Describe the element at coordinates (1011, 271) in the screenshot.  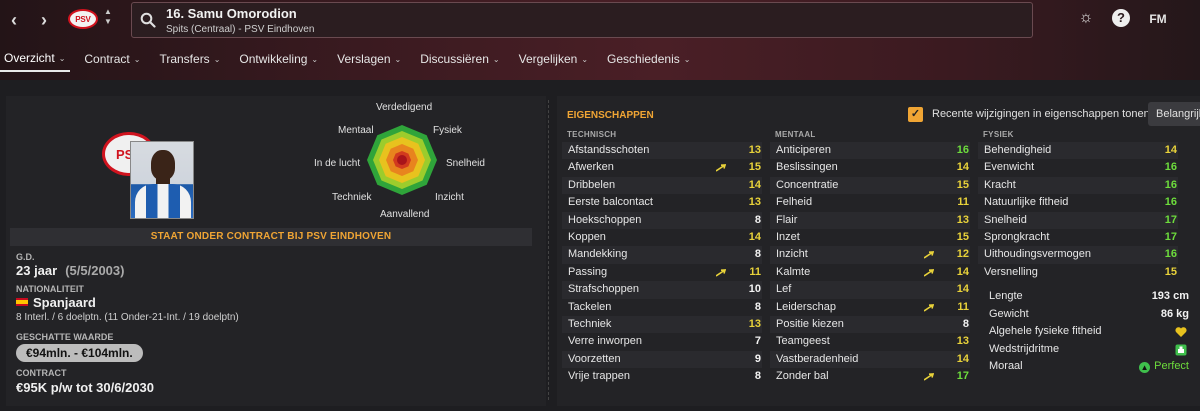
I see `attribute-name: Versnelling` at that location.